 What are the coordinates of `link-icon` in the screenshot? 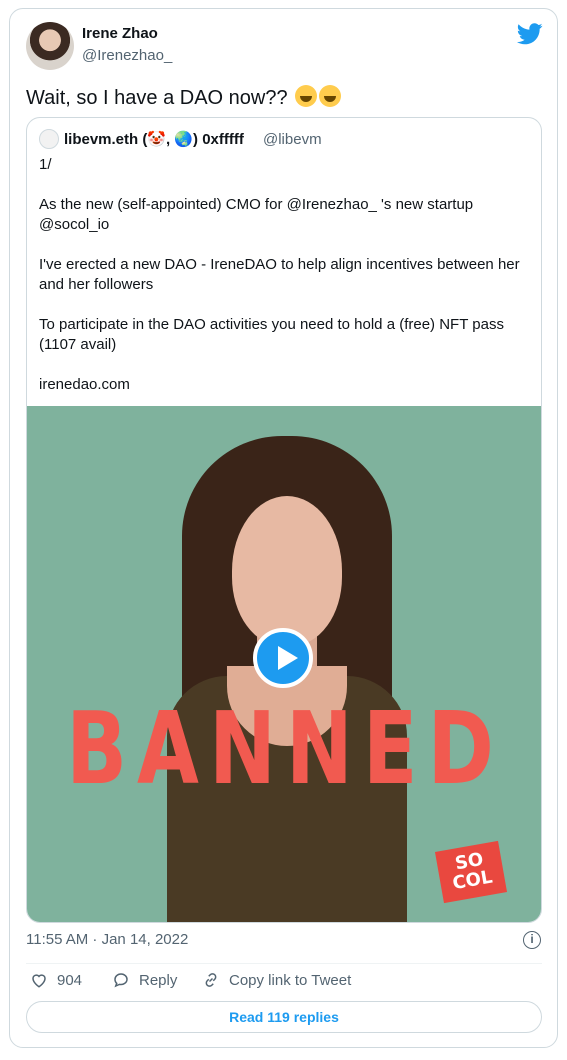 It's located at (211, 980).